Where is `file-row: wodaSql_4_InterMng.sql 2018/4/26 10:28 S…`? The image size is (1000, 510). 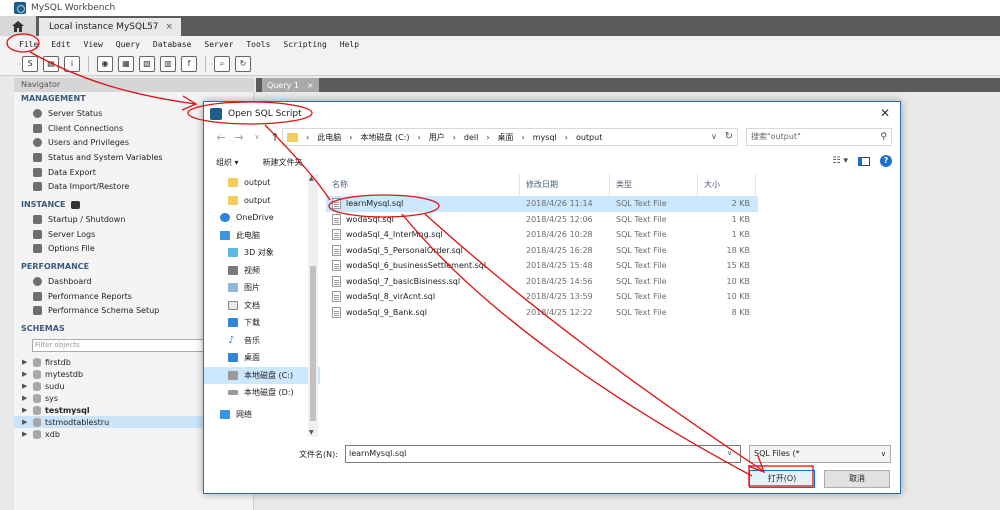
file-row: wodaSql_4_InterMng.sql 2018/4/26 10:28 S… is located at coordinates (613, 235).